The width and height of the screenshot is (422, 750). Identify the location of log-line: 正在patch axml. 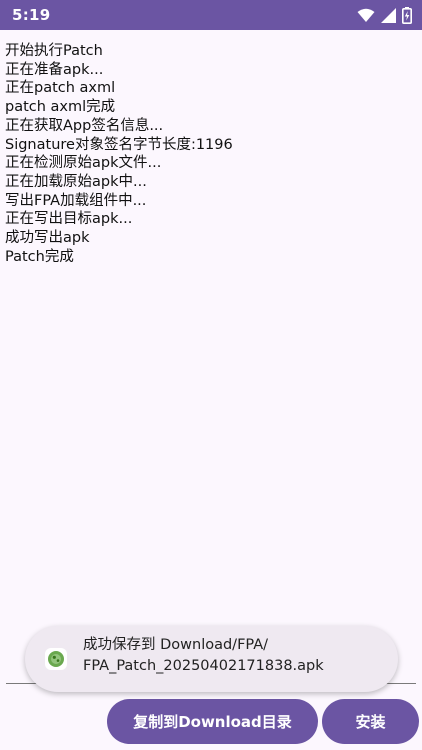
(60, 88).